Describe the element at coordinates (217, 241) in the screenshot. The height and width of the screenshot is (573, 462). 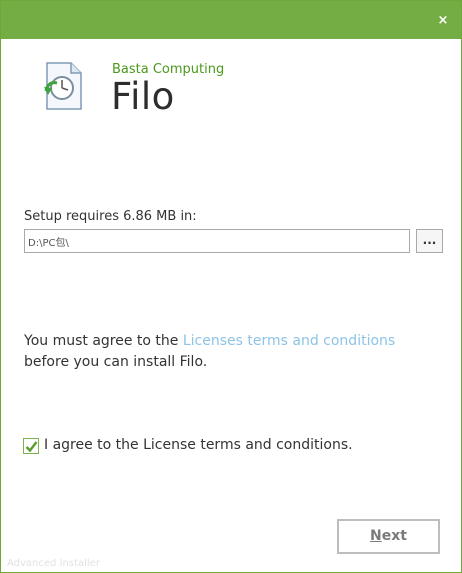
I see `install-path-input` at that location.